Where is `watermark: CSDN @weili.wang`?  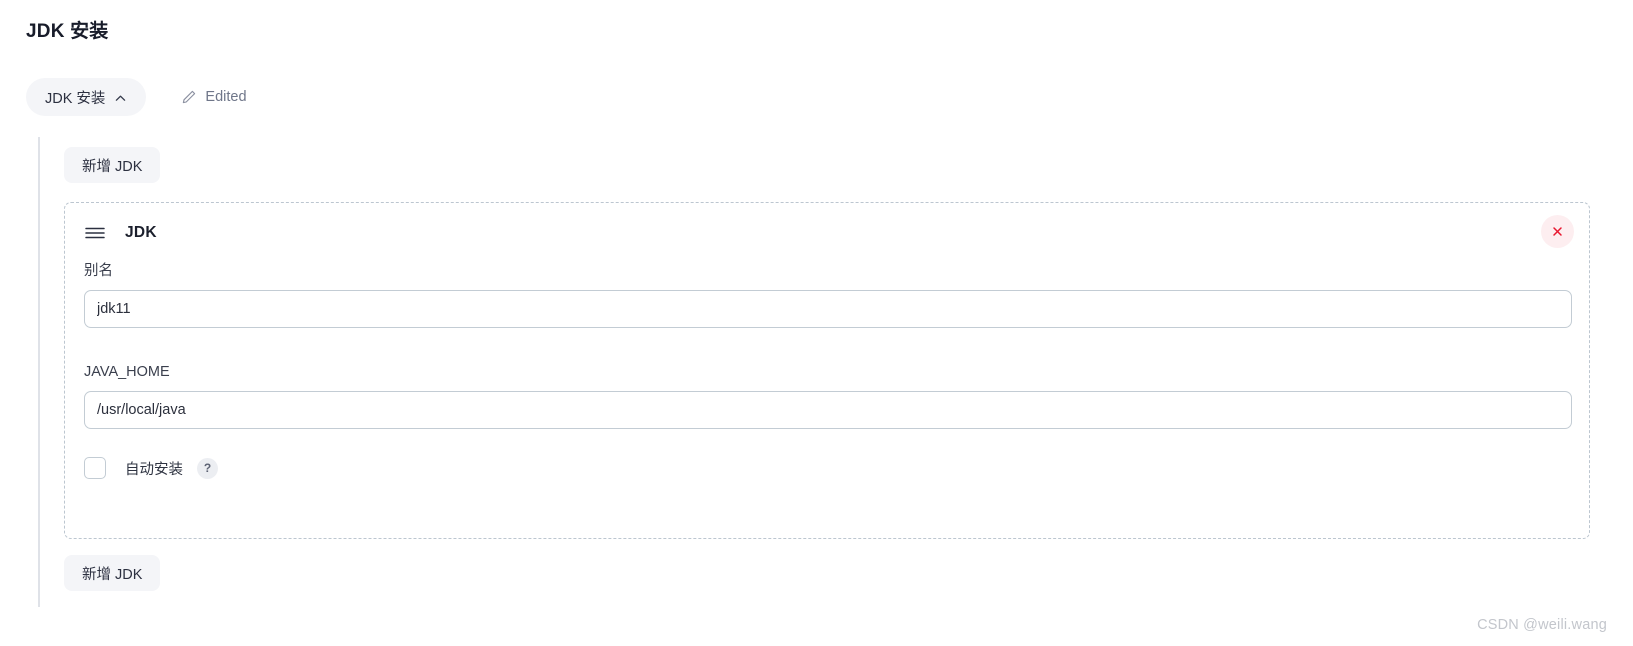 watermark: CSDN @weili.wang is located at coordinates (1542, 625).